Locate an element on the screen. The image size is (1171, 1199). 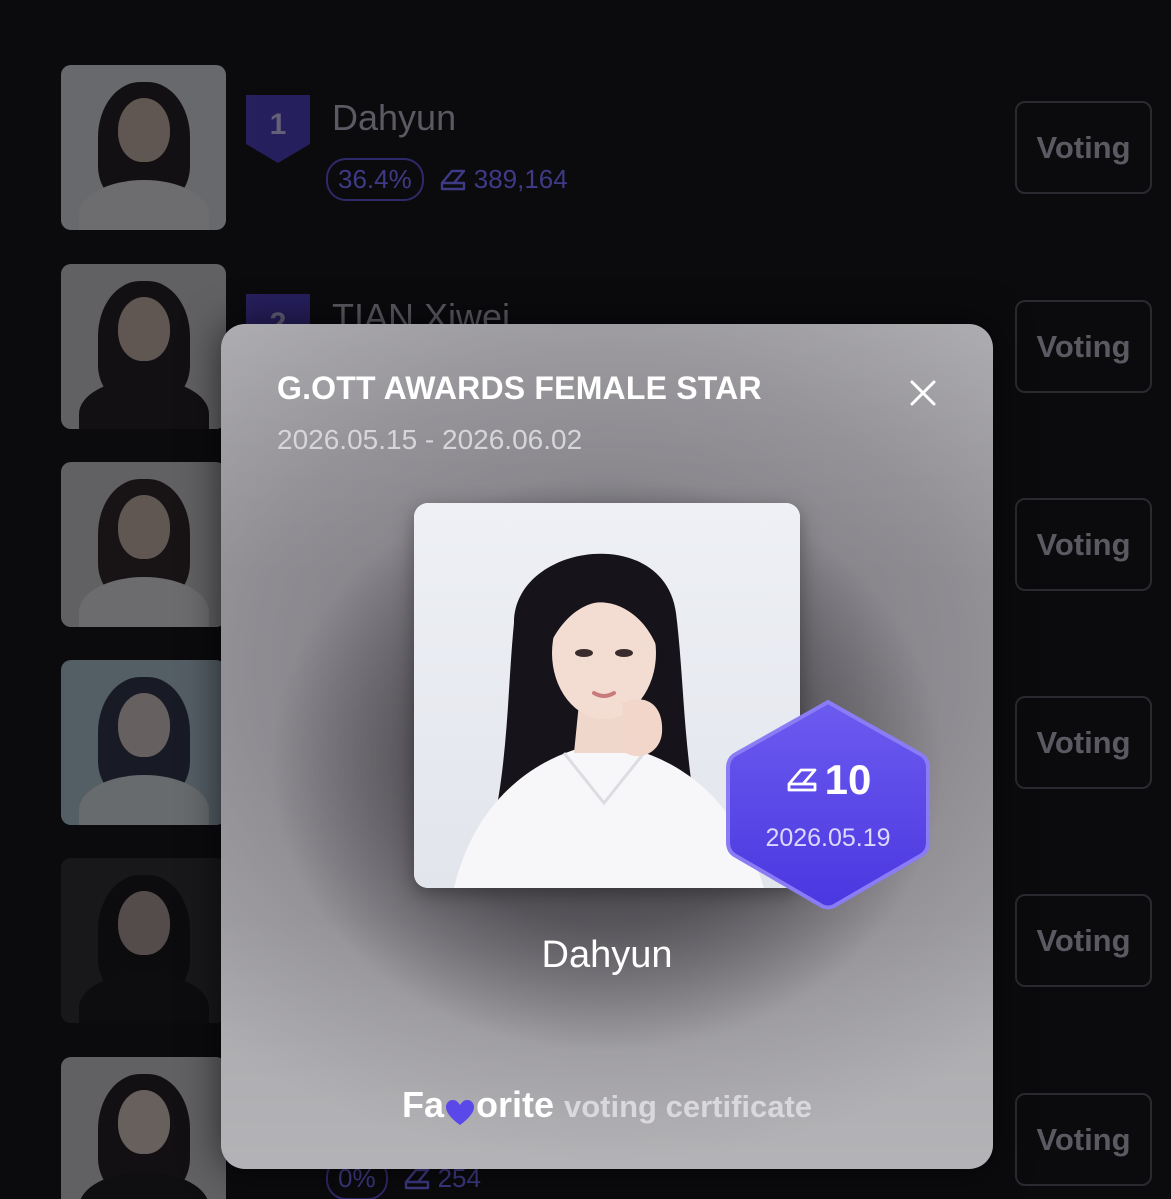
hexagon-badge-icon is located at coordinates (828, 804).